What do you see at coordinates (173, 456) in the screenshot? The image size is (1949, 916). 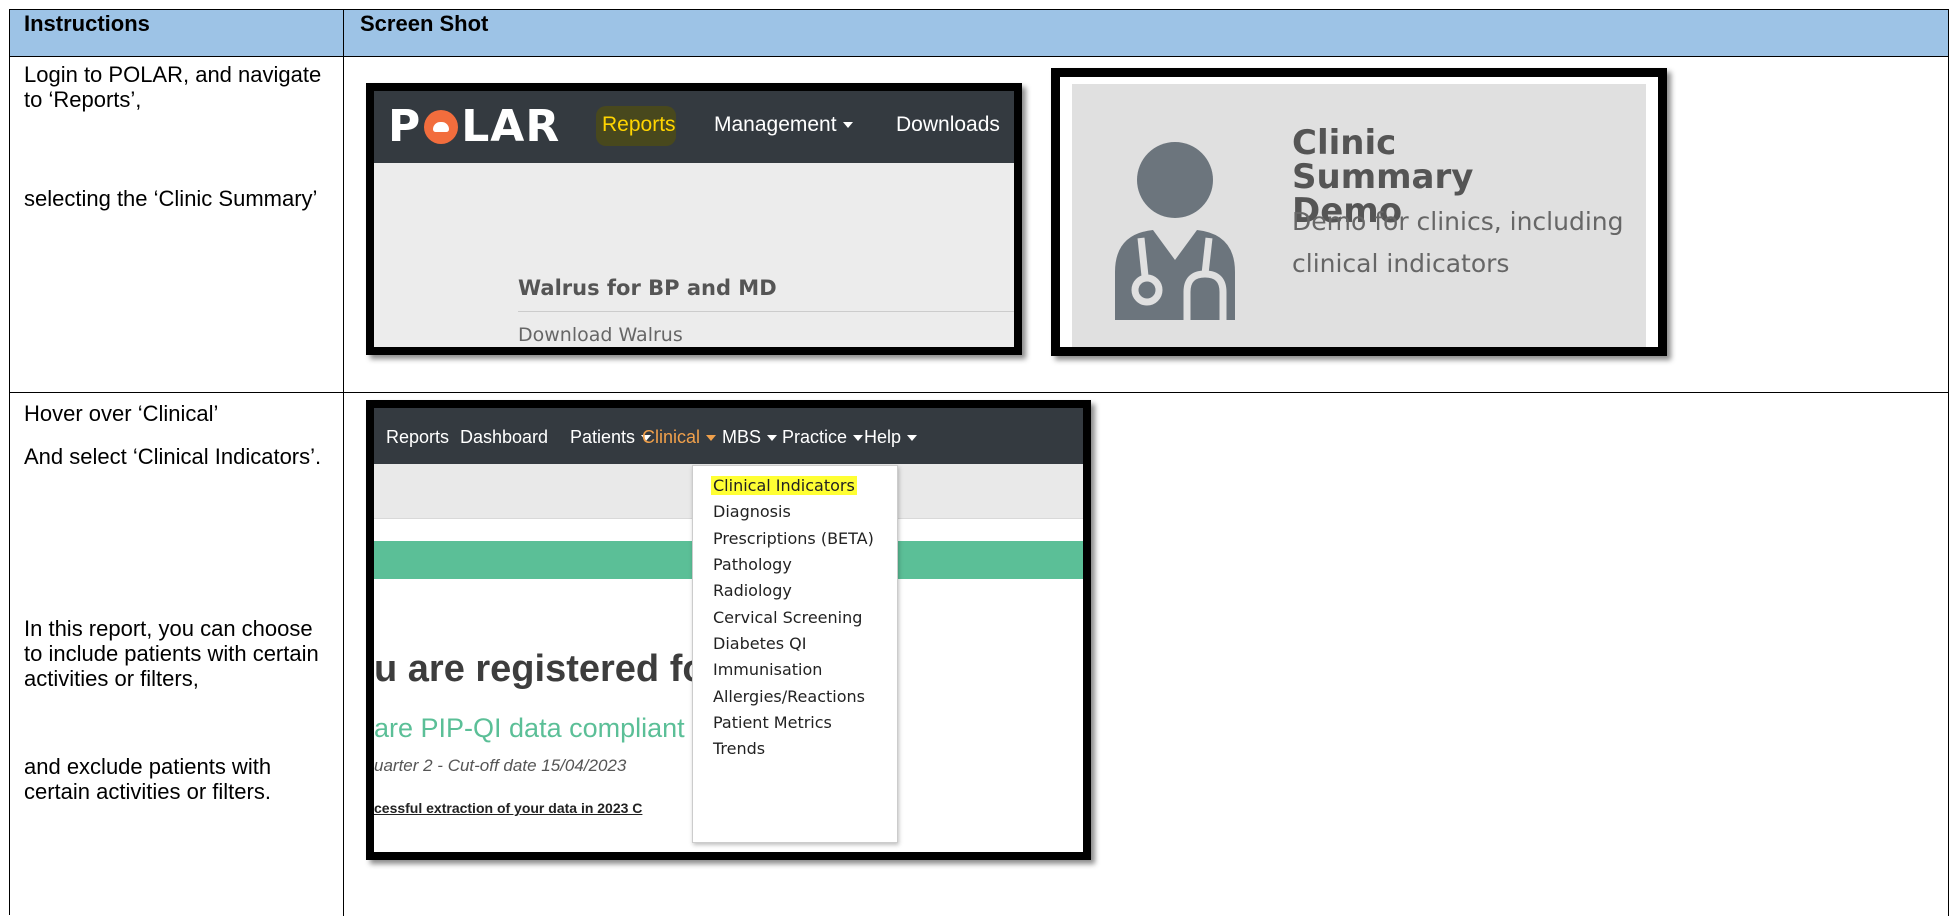 I see `instruction-select-clinical-indicators: And select ‘Clinical Indicators’.` at bounding box center [173, 456].